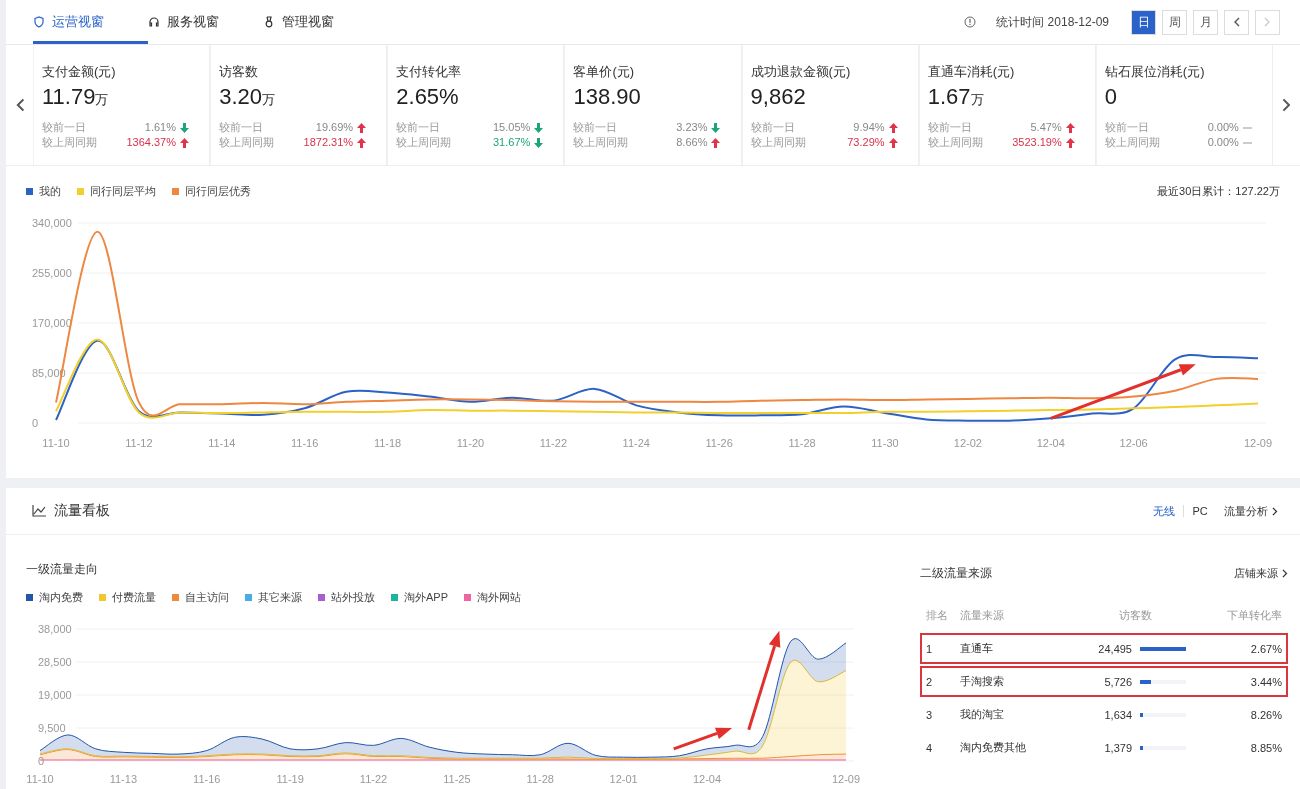 This screenshot has width=1300, height=789. Describe the element at coordinates (207, 779) in the screenshot. I see `x-tick-label: 11-16` at that location.